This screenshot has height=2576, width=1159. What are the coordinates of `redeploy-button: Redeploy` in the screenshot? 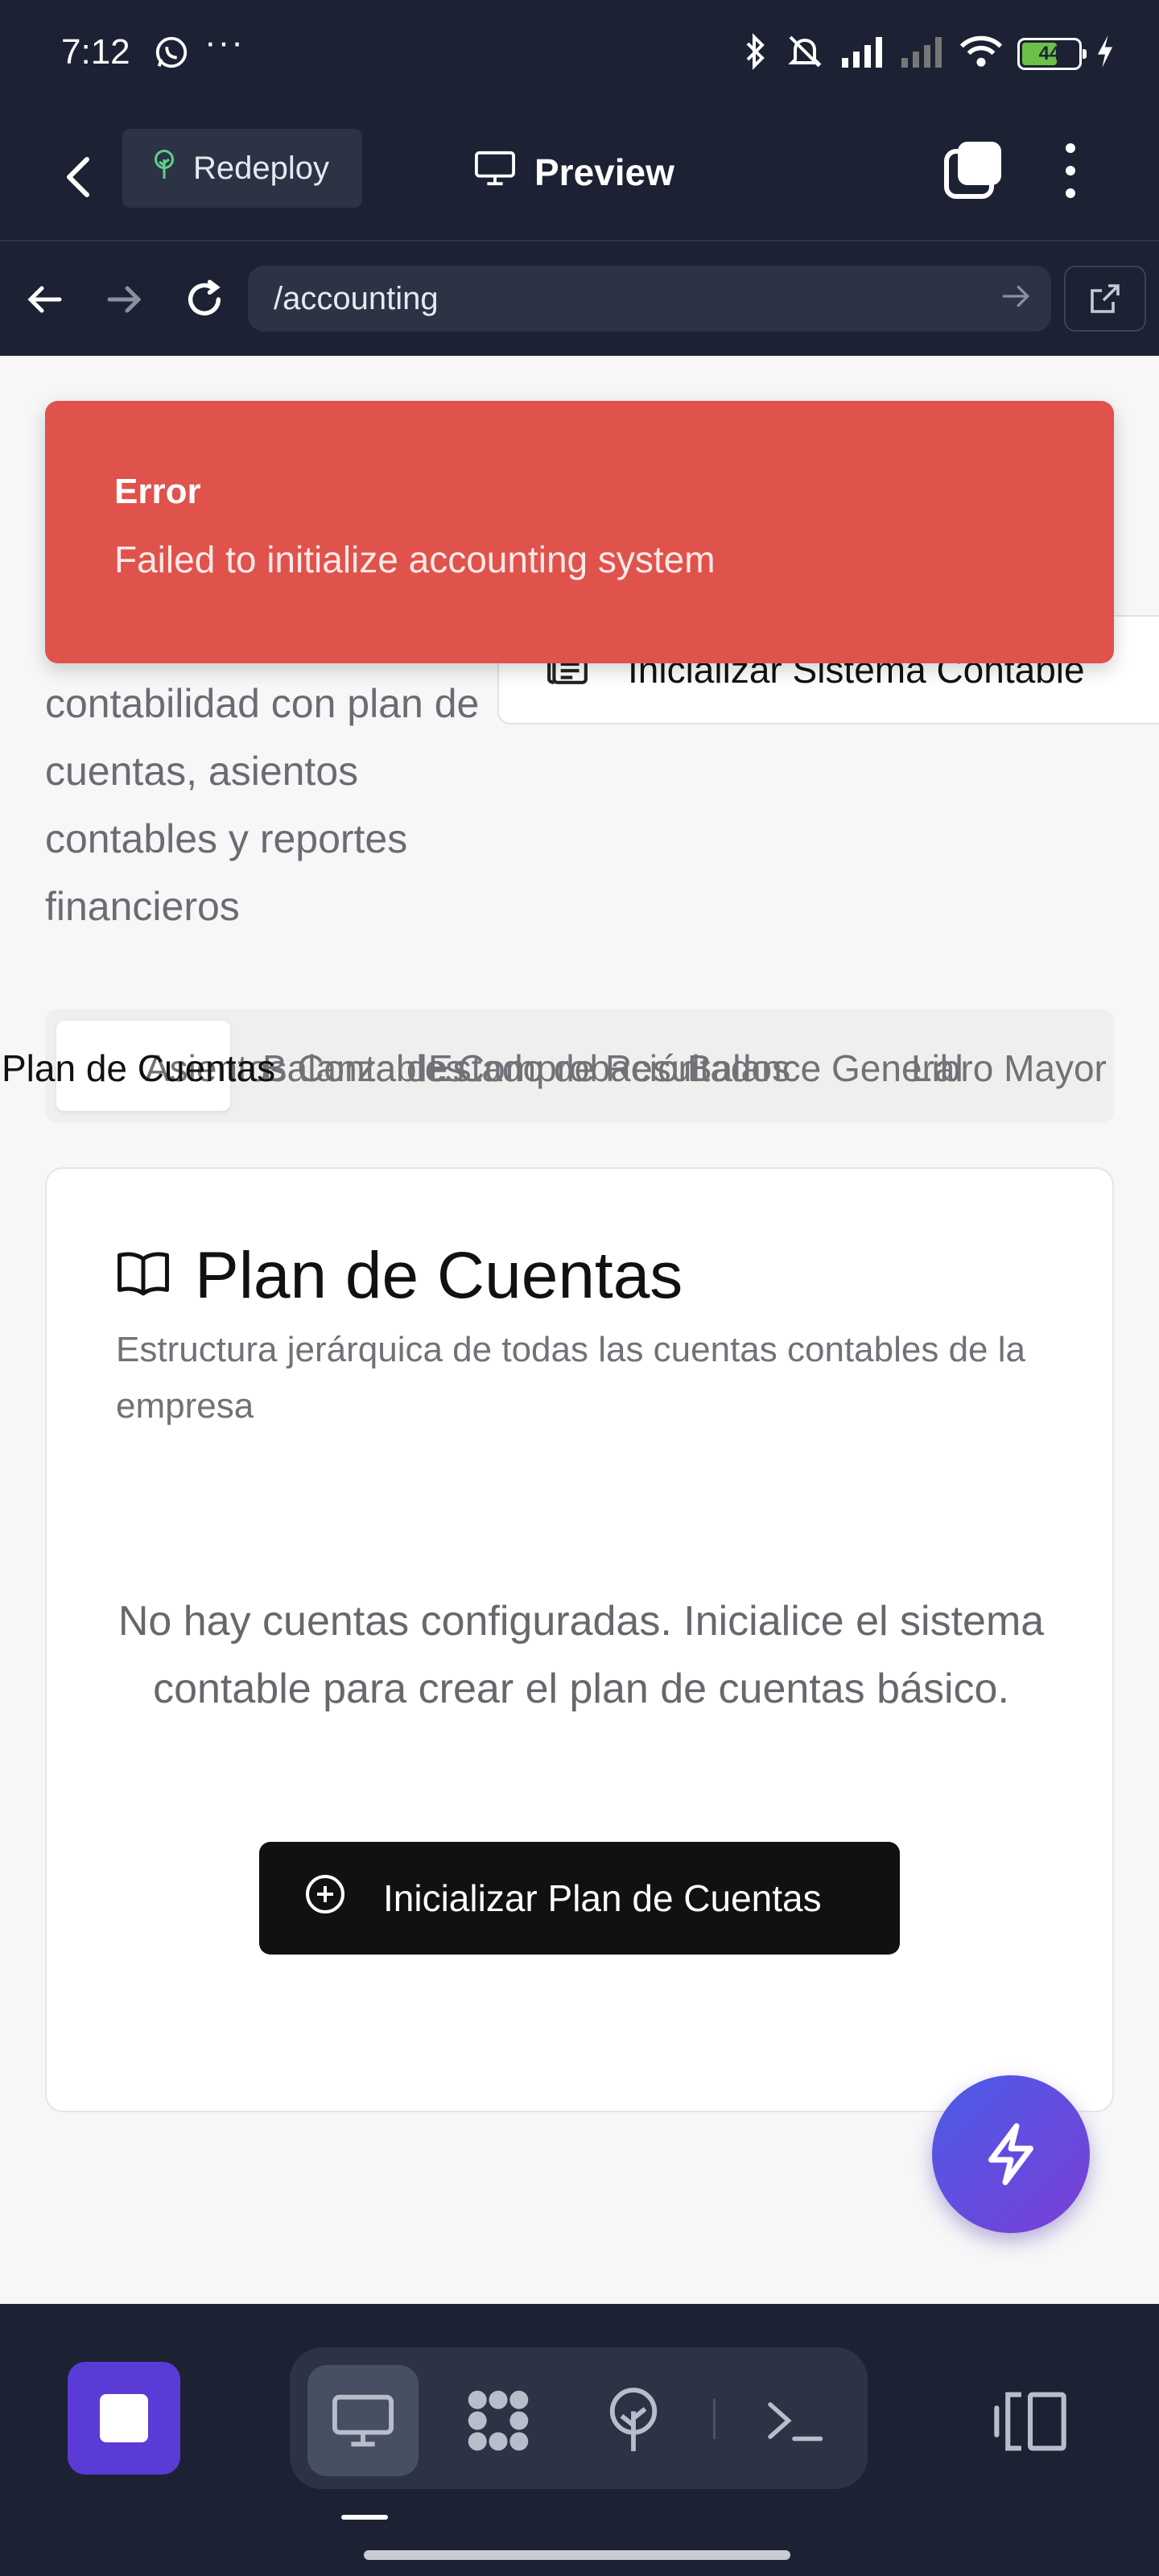 It's located at (242, 168).